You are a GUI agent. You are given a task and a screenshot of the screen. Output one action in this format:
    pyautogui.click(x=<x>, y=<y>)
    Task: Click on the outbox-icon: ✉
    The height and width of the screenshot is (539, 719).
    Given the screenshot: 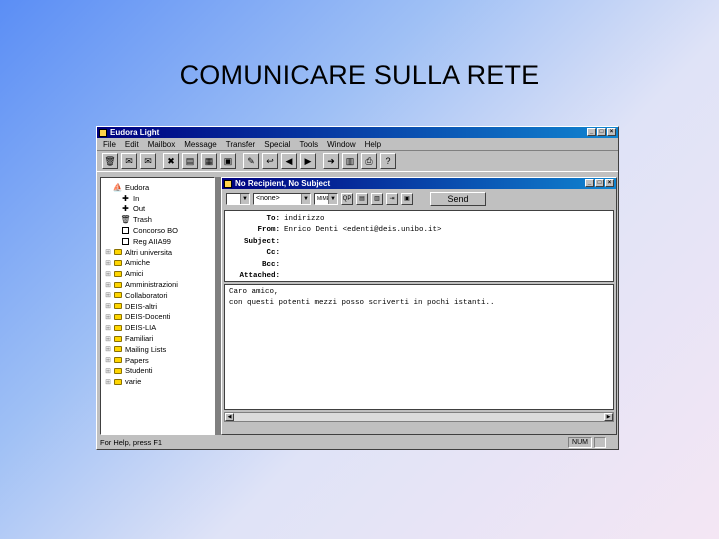 What is the action you would take?
    pyautogui.click(x=148, y=161)
    